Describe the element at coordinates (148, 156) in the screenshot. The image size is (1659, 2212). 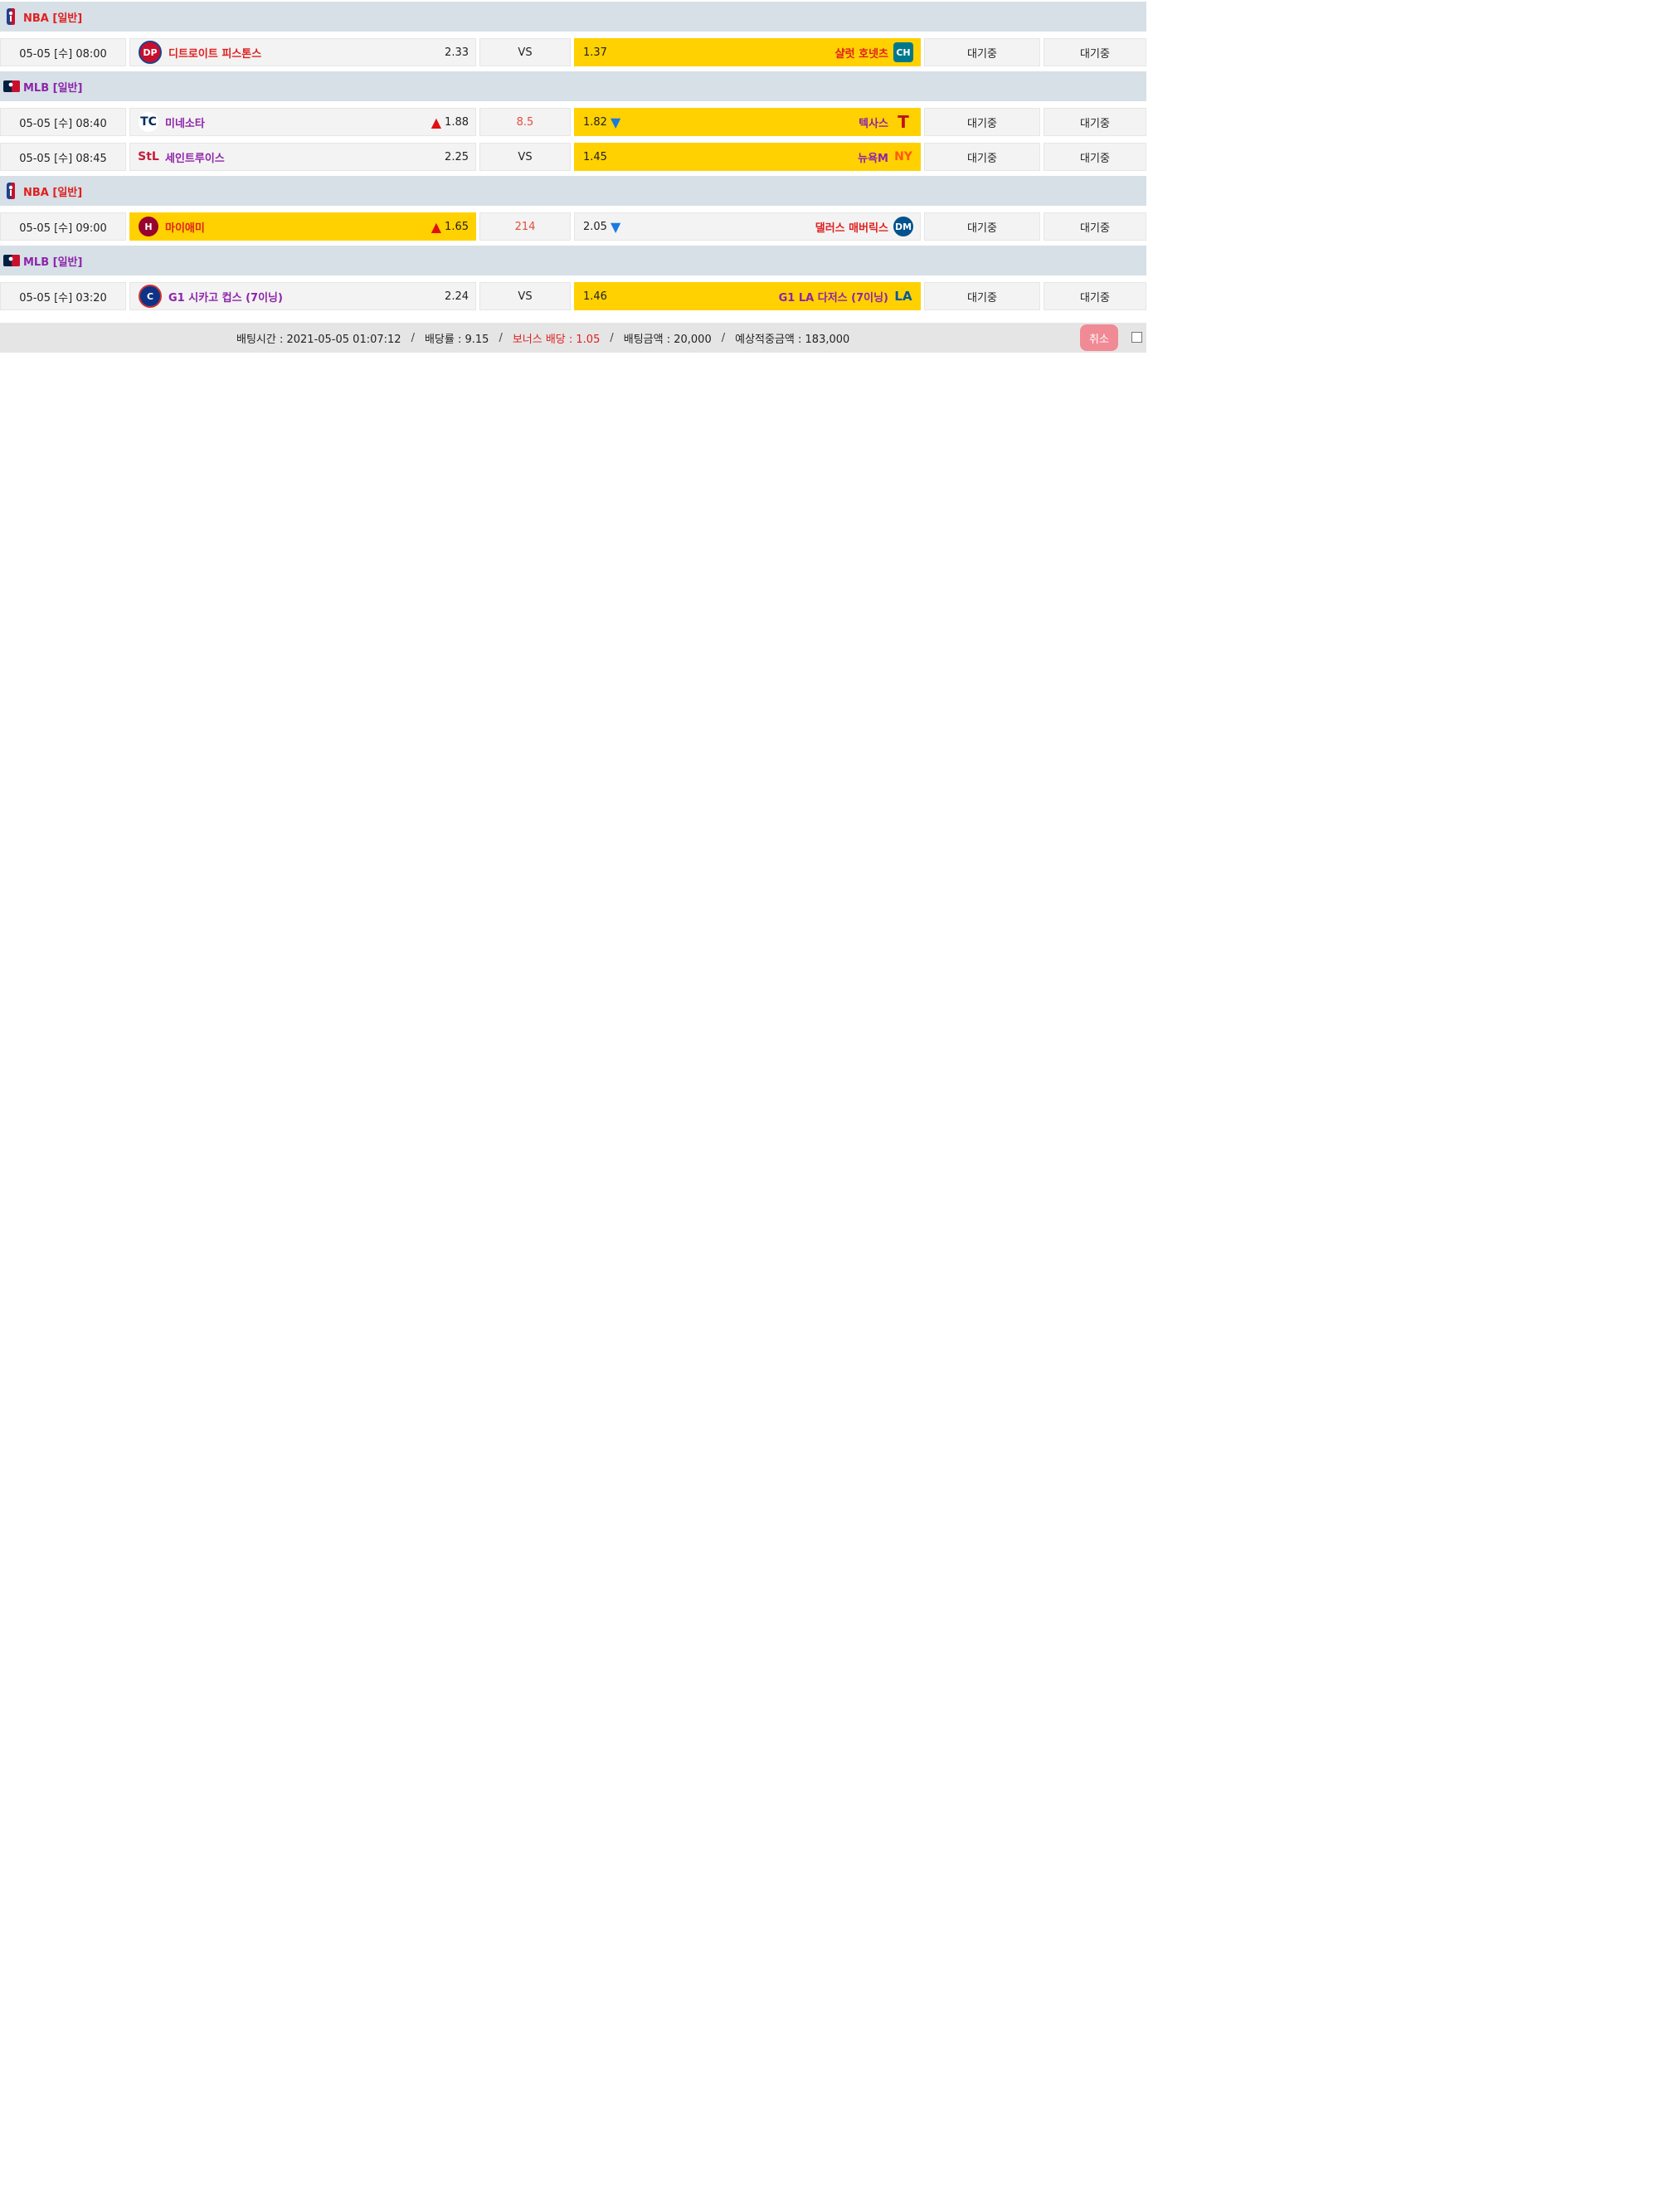
I see `cardinals-logo-icon: StL` at that location.